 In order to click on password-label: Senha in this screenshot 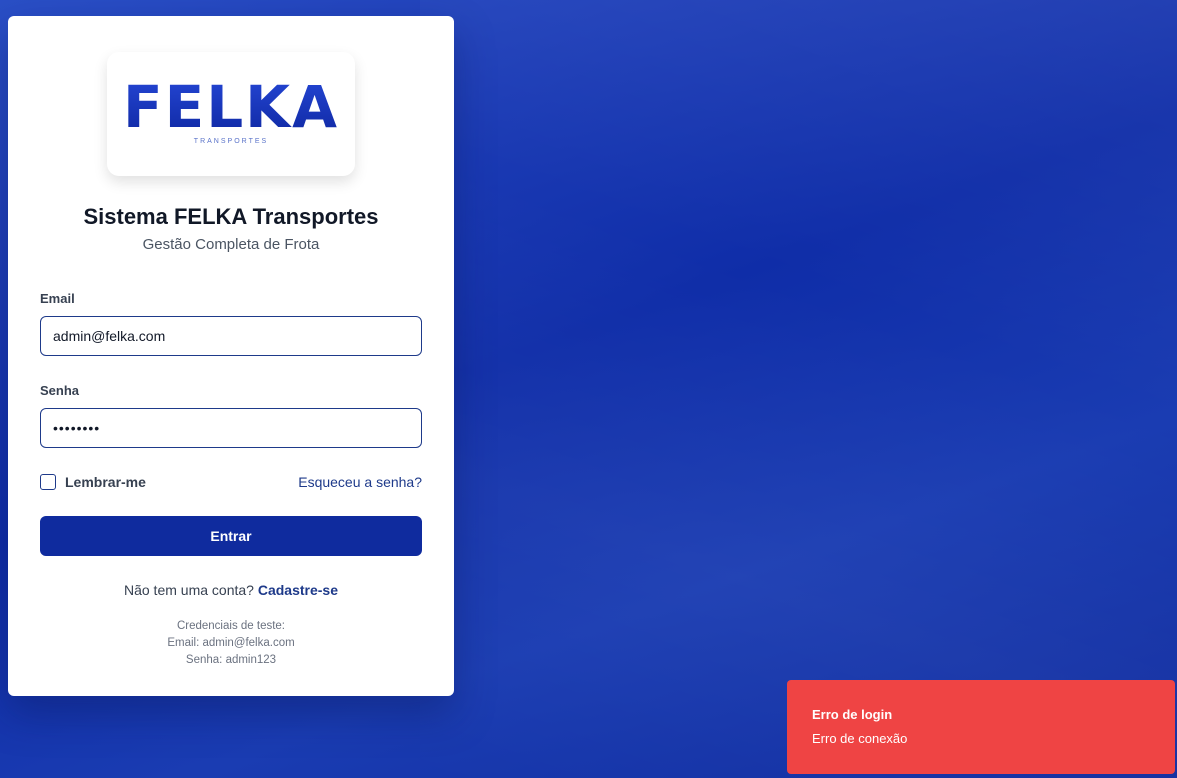, I will do `click(60, 390)`.